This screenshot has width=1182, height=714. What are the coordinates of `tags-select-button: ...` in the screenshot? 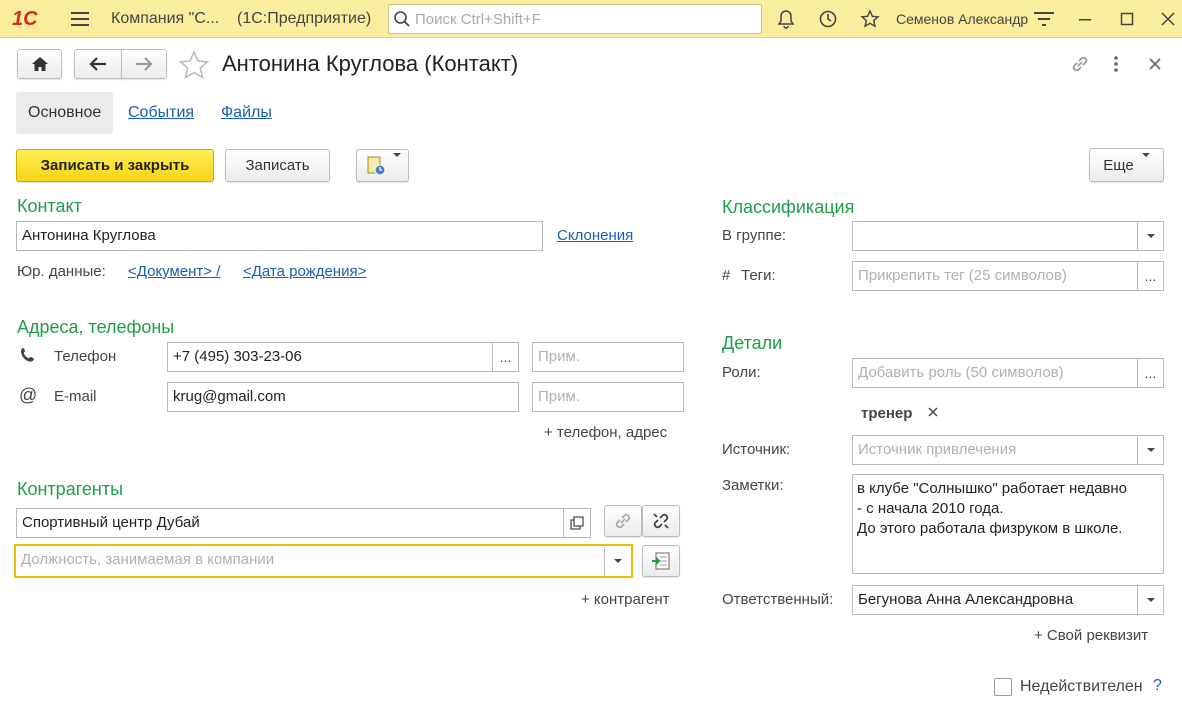 It's located at (1150, 276).